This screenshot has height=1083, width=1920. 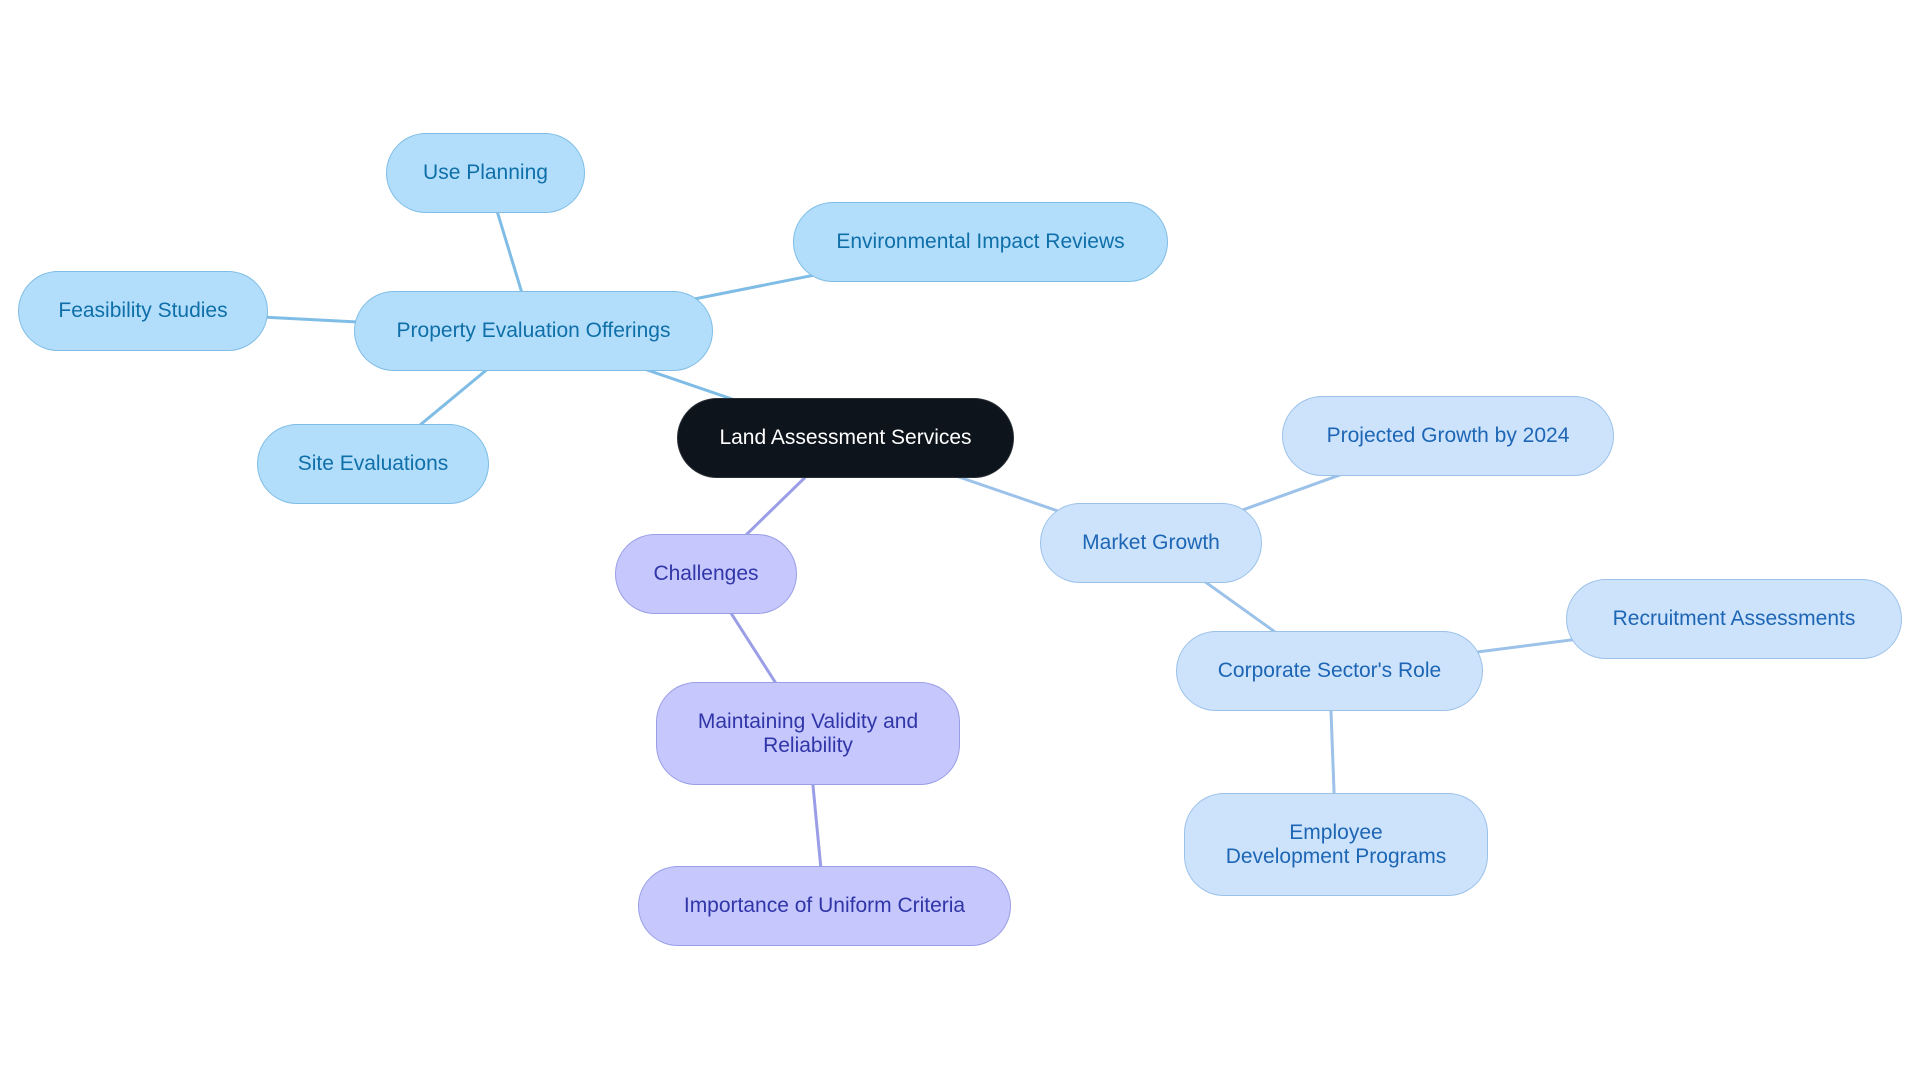 I want to click on node-challenges: Challenges, so click(x=706, y=574).